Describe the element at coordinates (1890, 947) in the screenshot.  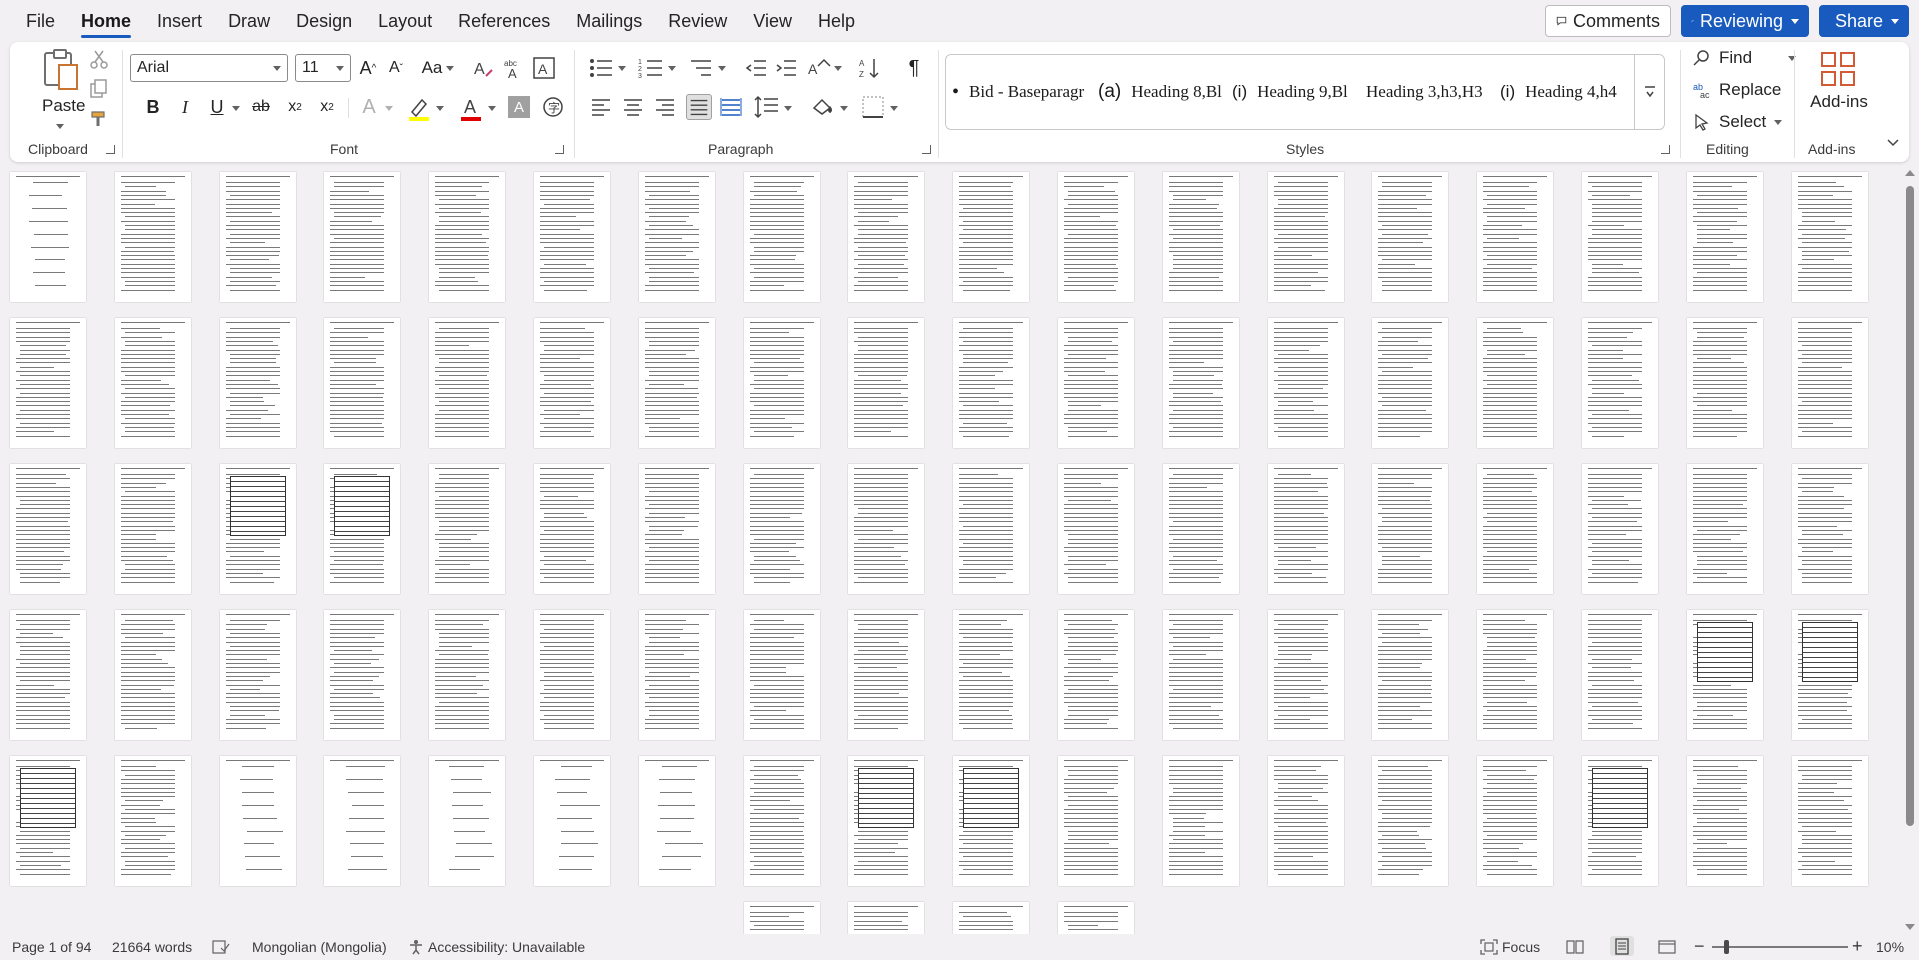
I see `zoom-level: 10%` at that location.